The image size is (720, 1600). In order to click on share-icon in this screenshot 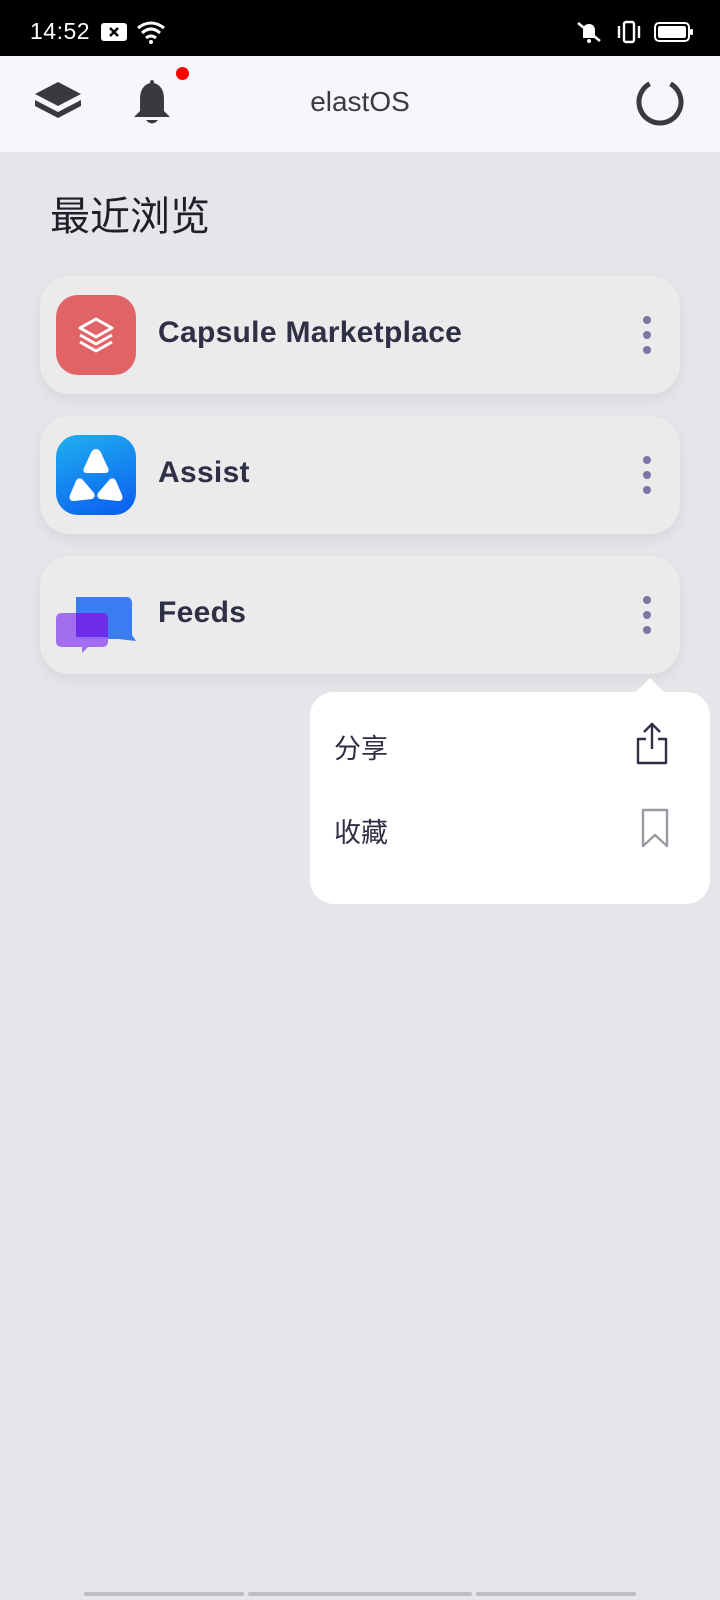, I will do `click(652, 746)`.